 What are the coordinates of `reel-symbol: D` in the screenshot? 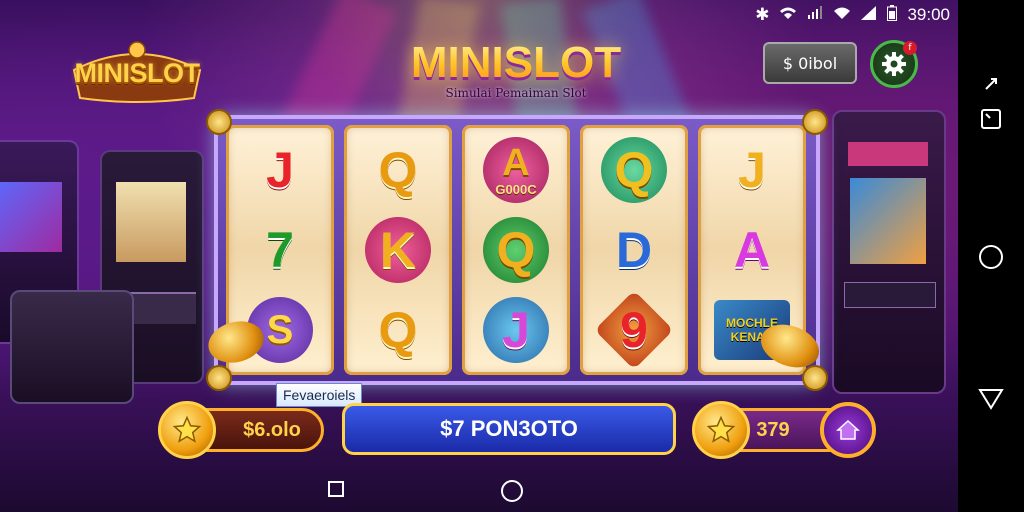 It's located at (634, 250).